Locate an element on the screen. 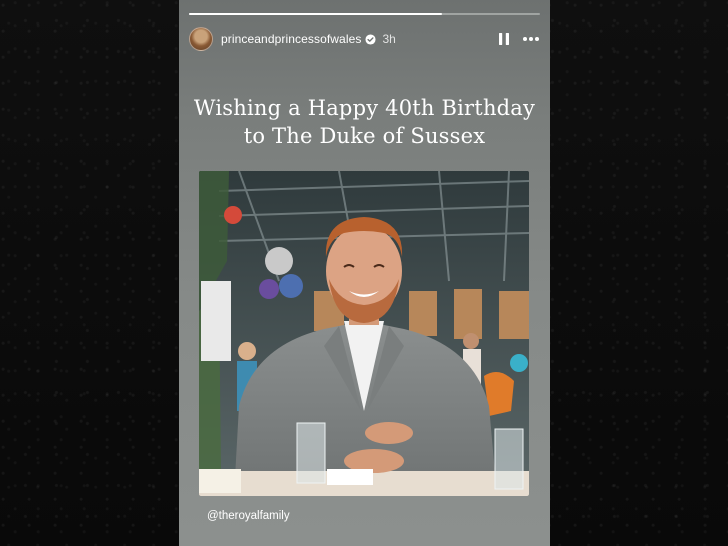  story-progress-bar is located at coordinates (364, 14).